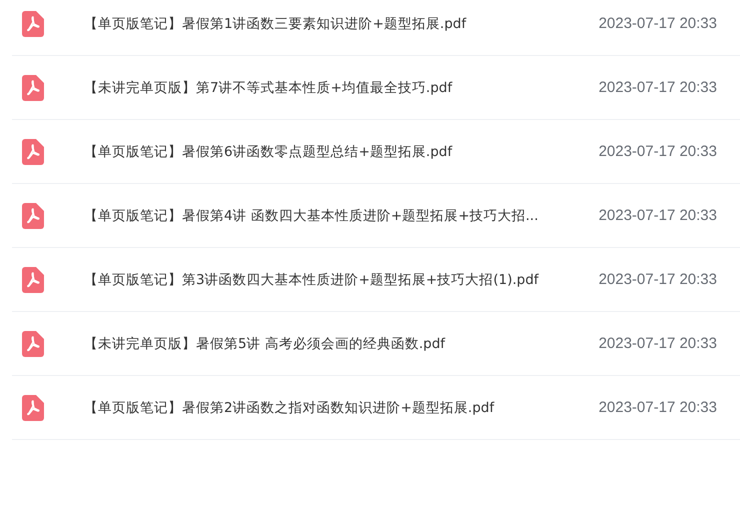 This screenshot has height=515, width=740. What do you see at coordinates (341, 151) in the screenshot?
I see `file-name: 【单页版笔记】暑假第6讲函数零点题型总结+题型拓展.pdf` at bounding box center [341, 151].